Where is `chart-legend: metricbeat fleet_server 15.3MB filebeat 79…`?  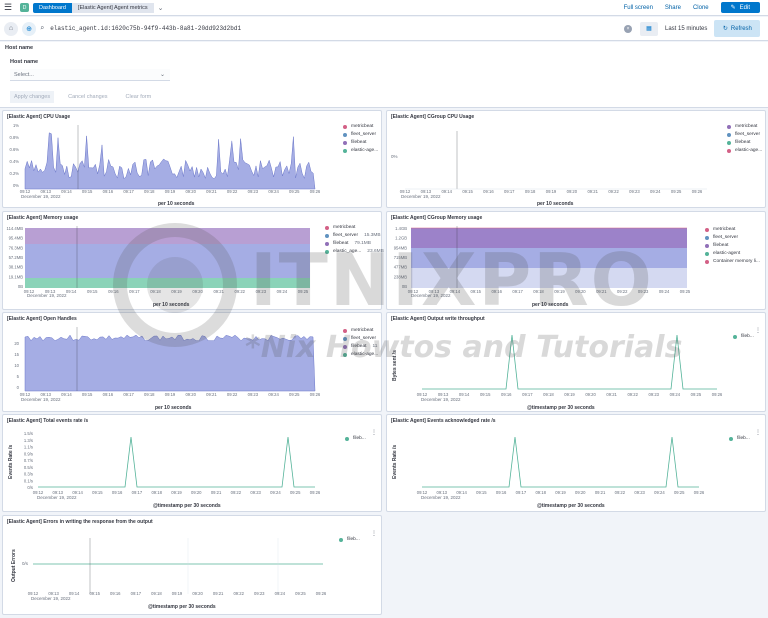 chart-legend: metricbeat fleet_server 15.3MB filebeat 79… is located at coordinates (354, 240).